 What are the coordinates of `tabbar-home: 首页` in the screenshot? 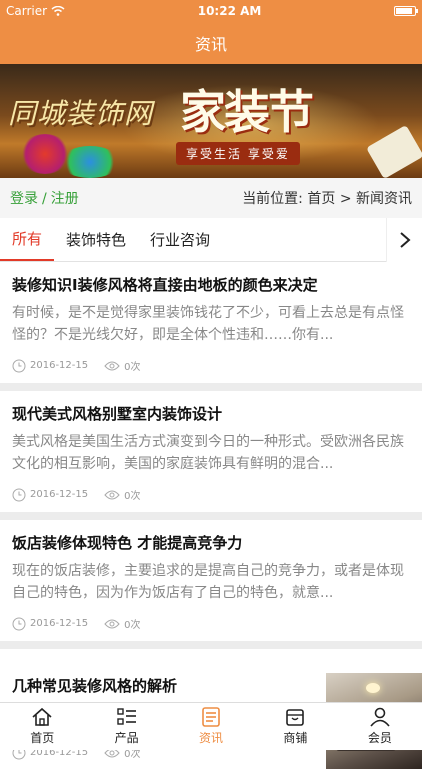 It's located at (42, 726).